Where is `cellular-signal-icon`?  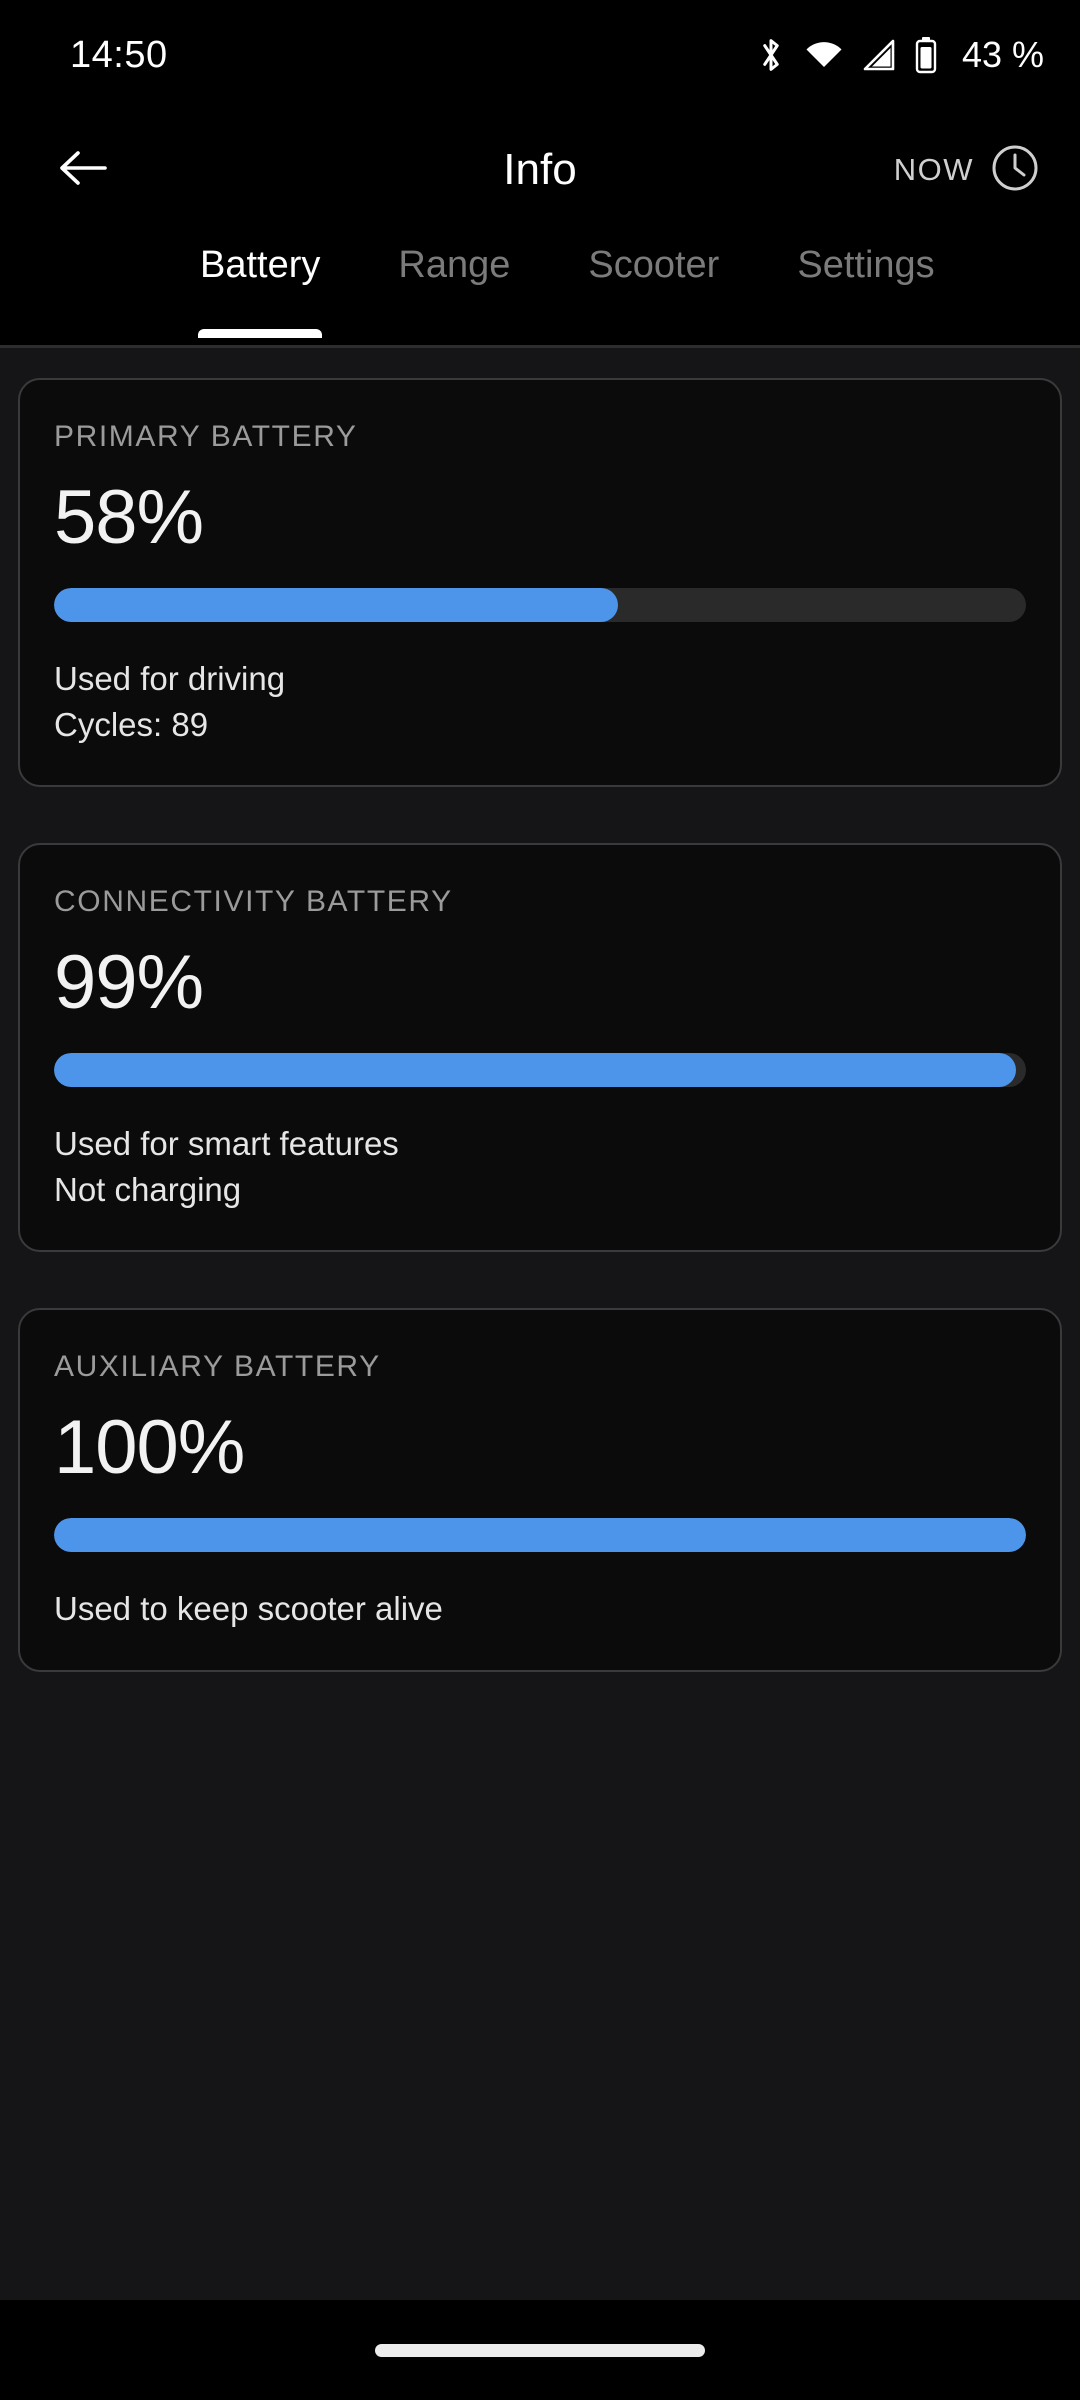
cellular-signal-icon is located at coordinates (879, 55).